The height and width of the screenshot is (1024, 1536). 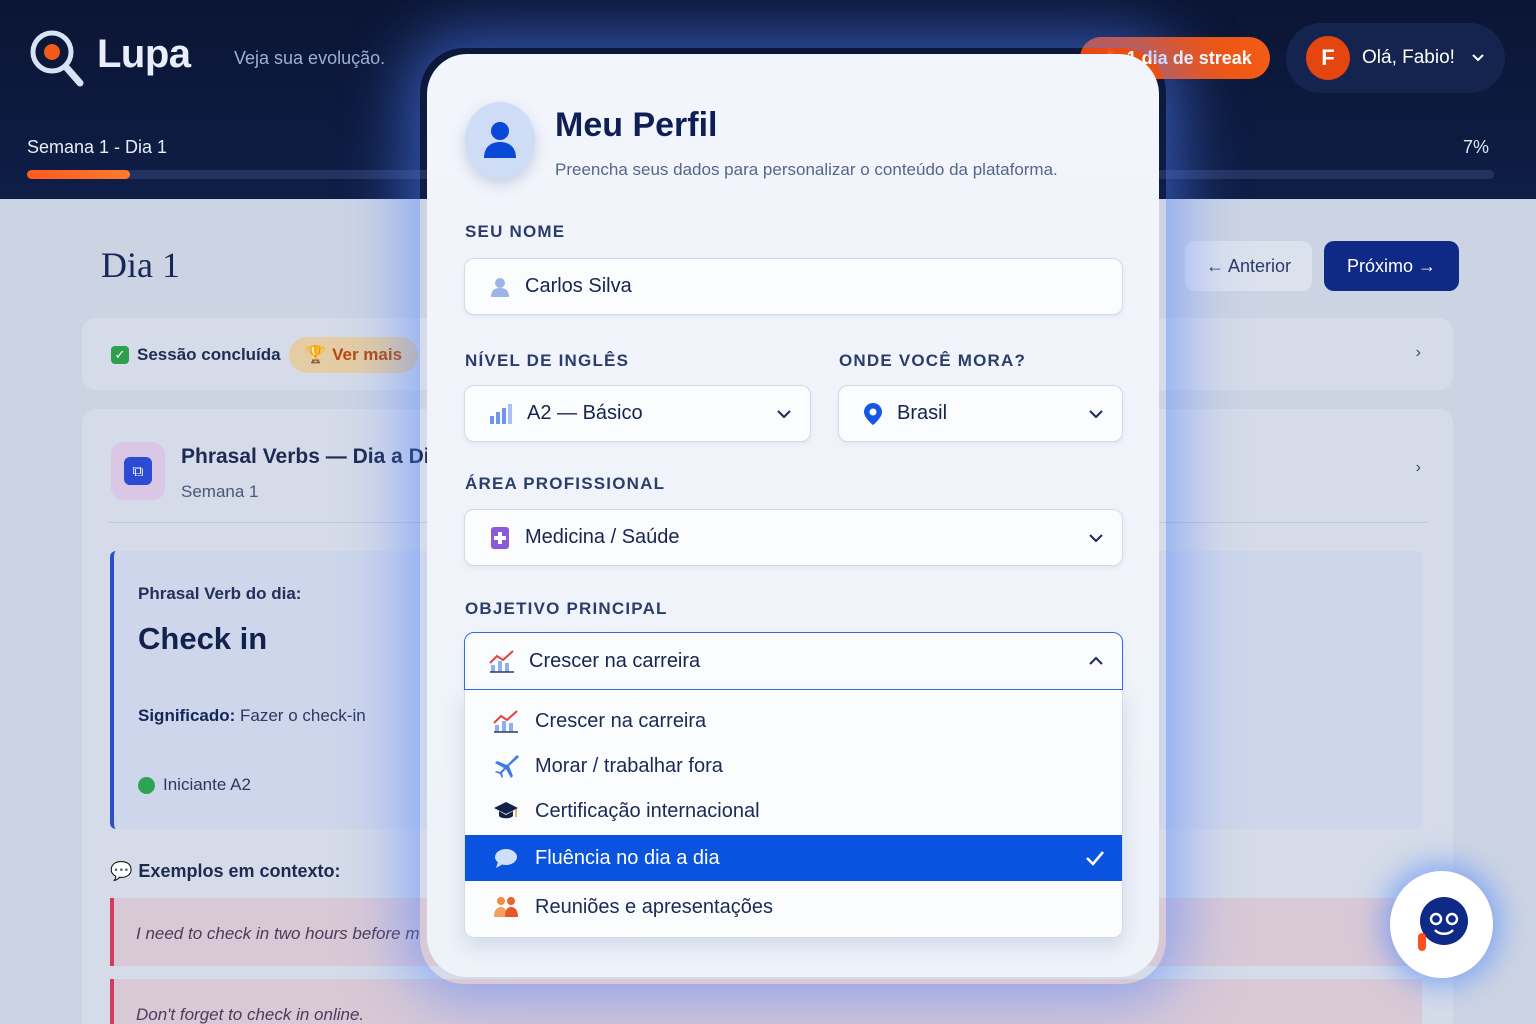 What do you see at coordinates (506, 907) in the screenshot?
I see `people-icon` at bounding box center [506, 907].